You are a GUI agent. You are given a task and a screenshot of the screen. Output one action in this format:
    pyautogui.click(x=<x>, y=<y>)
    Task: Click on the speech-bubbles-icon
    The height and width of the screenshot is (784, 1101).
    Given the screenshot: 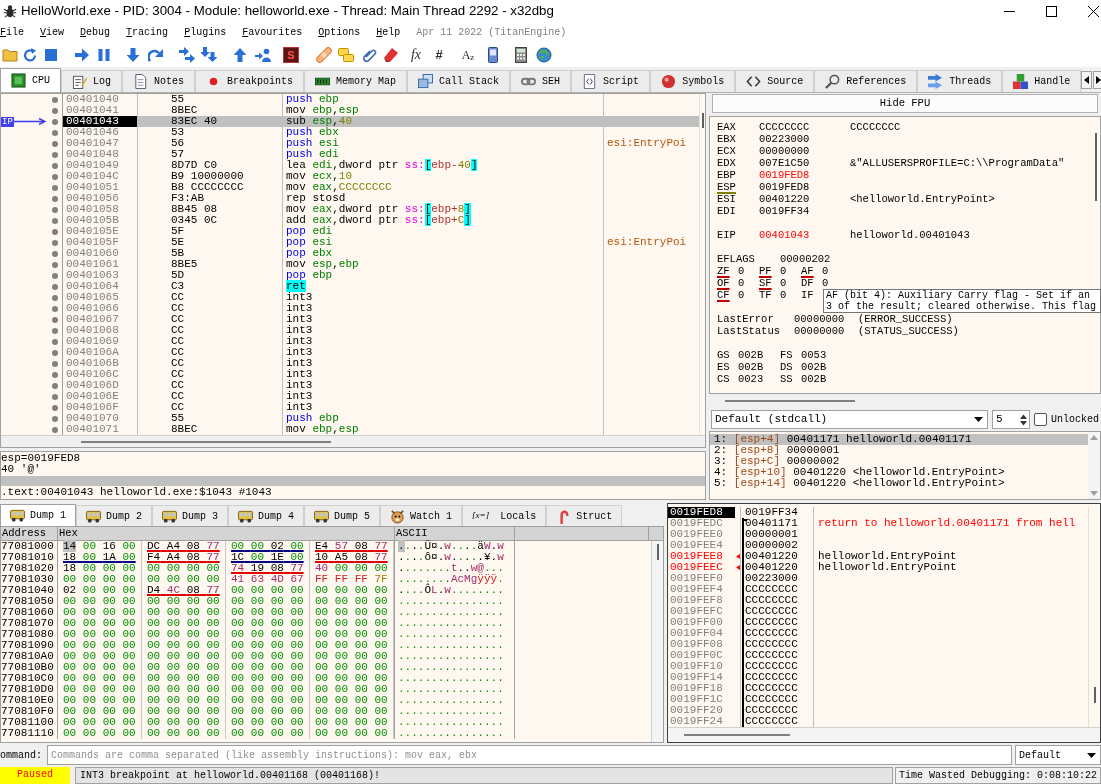 What is the action you would take?
    pyautogui.click(x=346, y=55)
    